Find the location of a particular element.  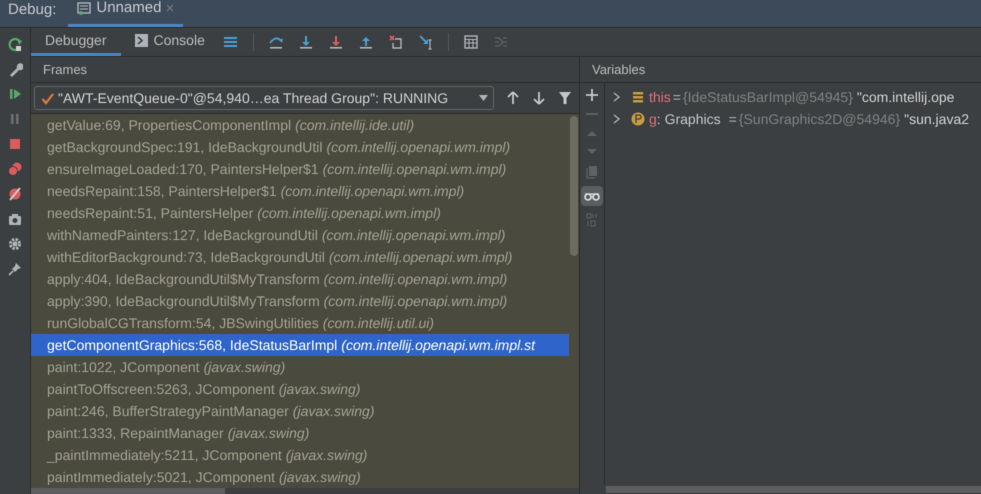

camera-icon is located at coordinates (15, 219).